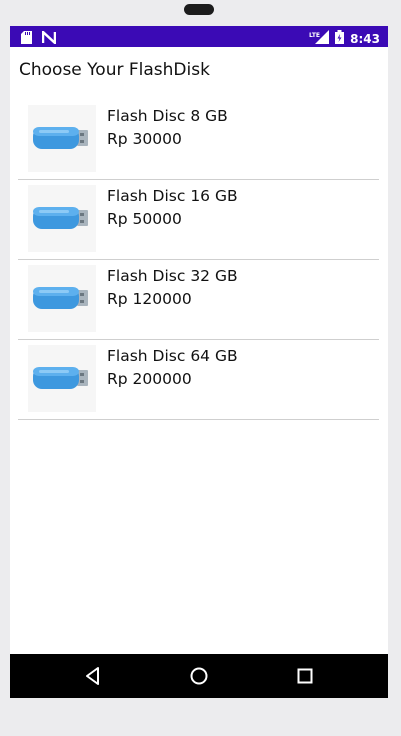 This screenshot has height=736, width=401. I want to click on home-icon, so click(199, 676).